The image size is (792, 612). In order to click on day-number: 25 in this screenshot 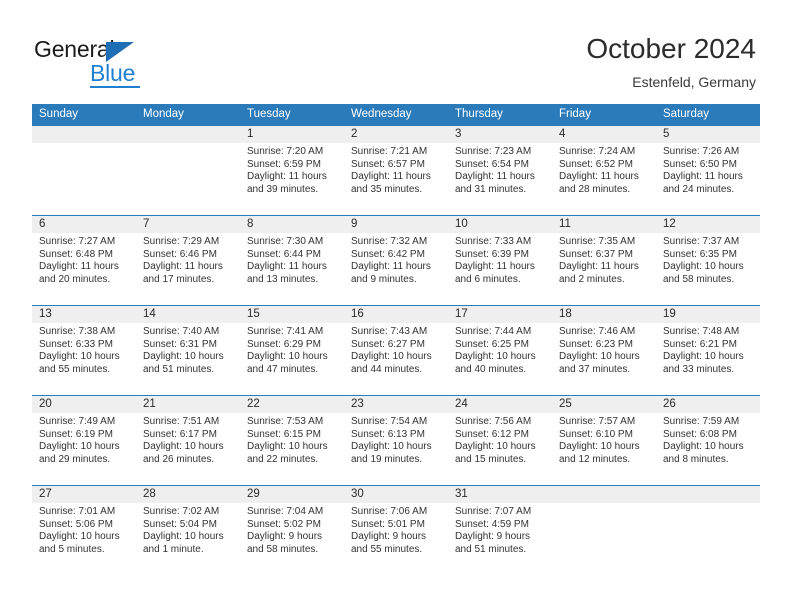, I will do `click(604, 404)`.